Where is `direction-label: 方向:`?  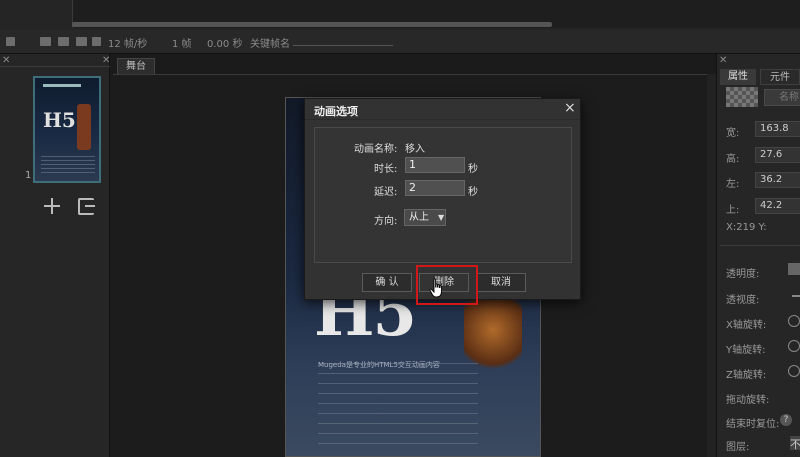 direction-label: 方向: is located at coordinates (386, 221).